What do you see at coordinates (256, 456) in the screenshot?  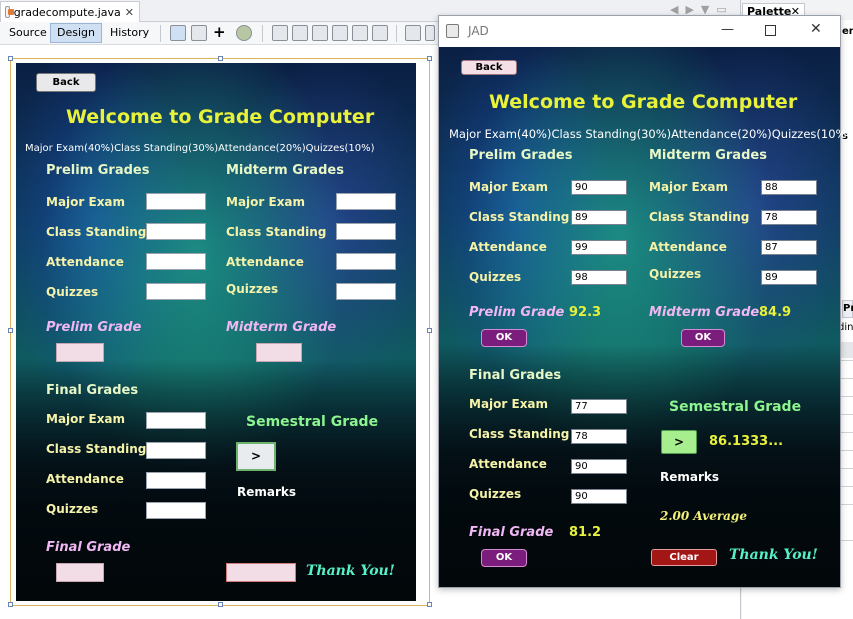 I see `designer-compute-button: >` at bounding box center [256, 456].